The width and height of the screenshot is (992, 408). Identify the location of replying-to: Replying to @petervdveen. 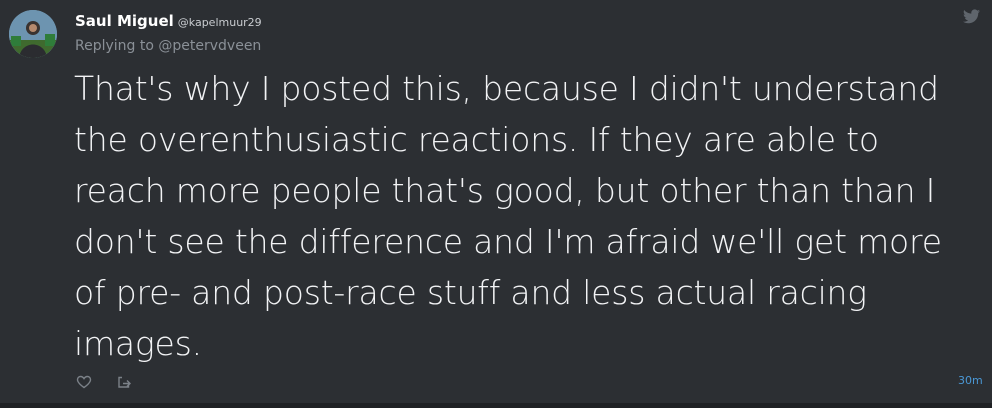
(168, 46).